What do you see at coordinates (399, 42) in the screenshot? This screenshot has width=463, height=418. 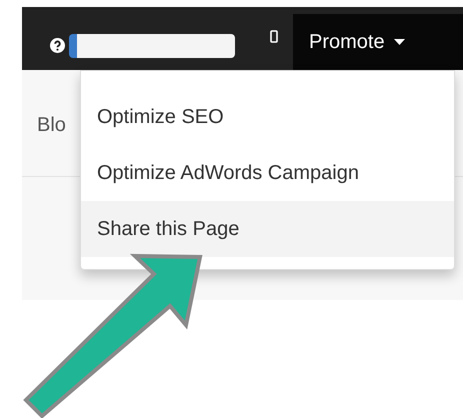 I see `caret-icon` at bounding box center [399, 42].